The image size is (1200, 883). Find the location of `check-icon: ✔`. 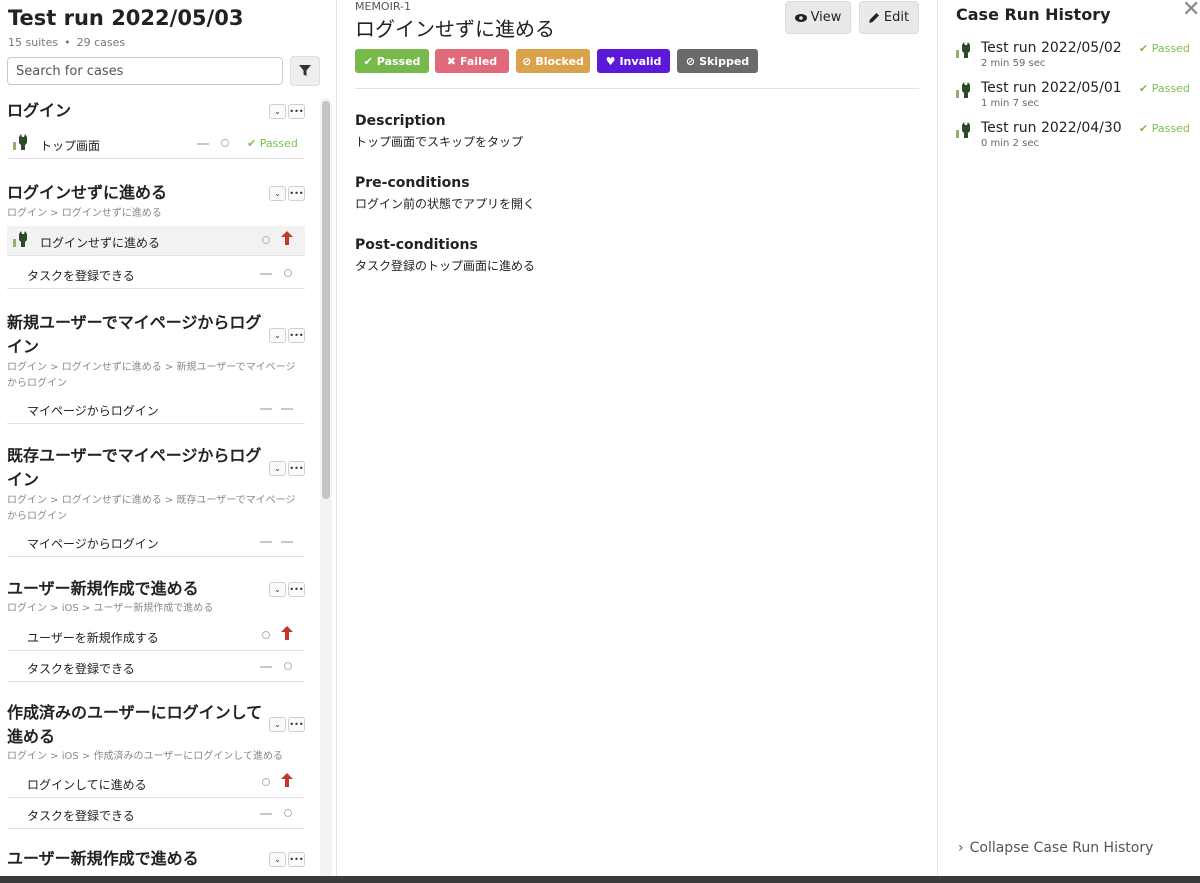

check-icon: ✔ is located at coordinates (368, 61).